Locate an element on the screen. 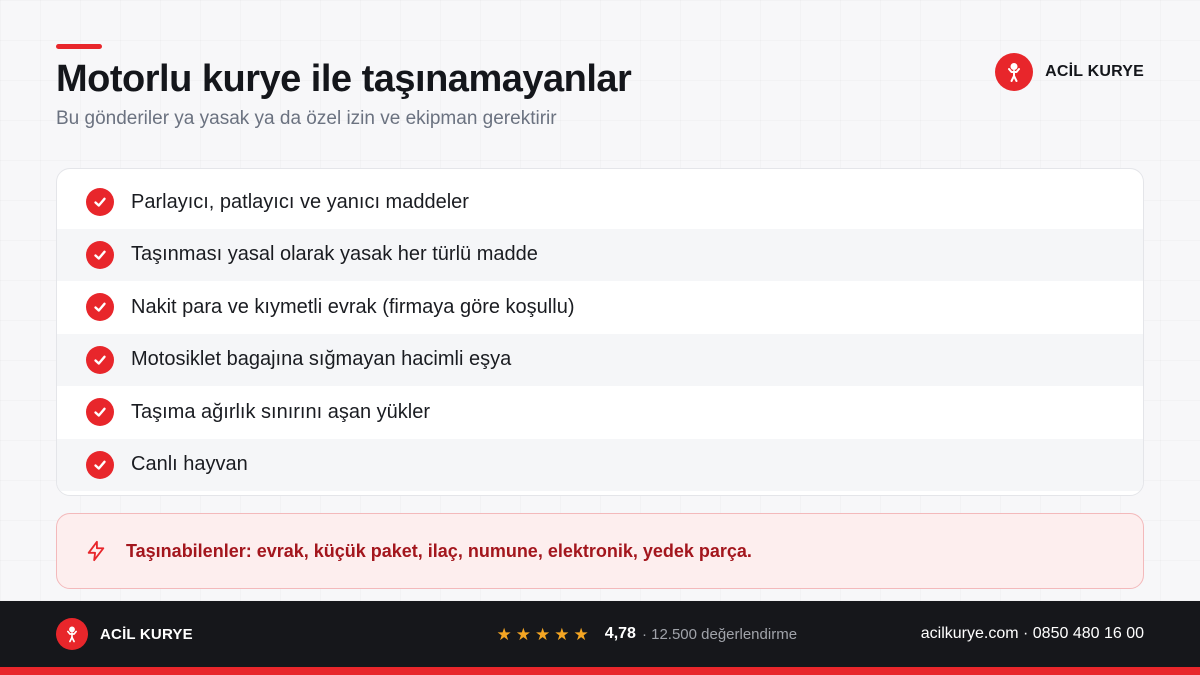  list-item-label: Canlı hayvan is located at coordinates (189, 464).